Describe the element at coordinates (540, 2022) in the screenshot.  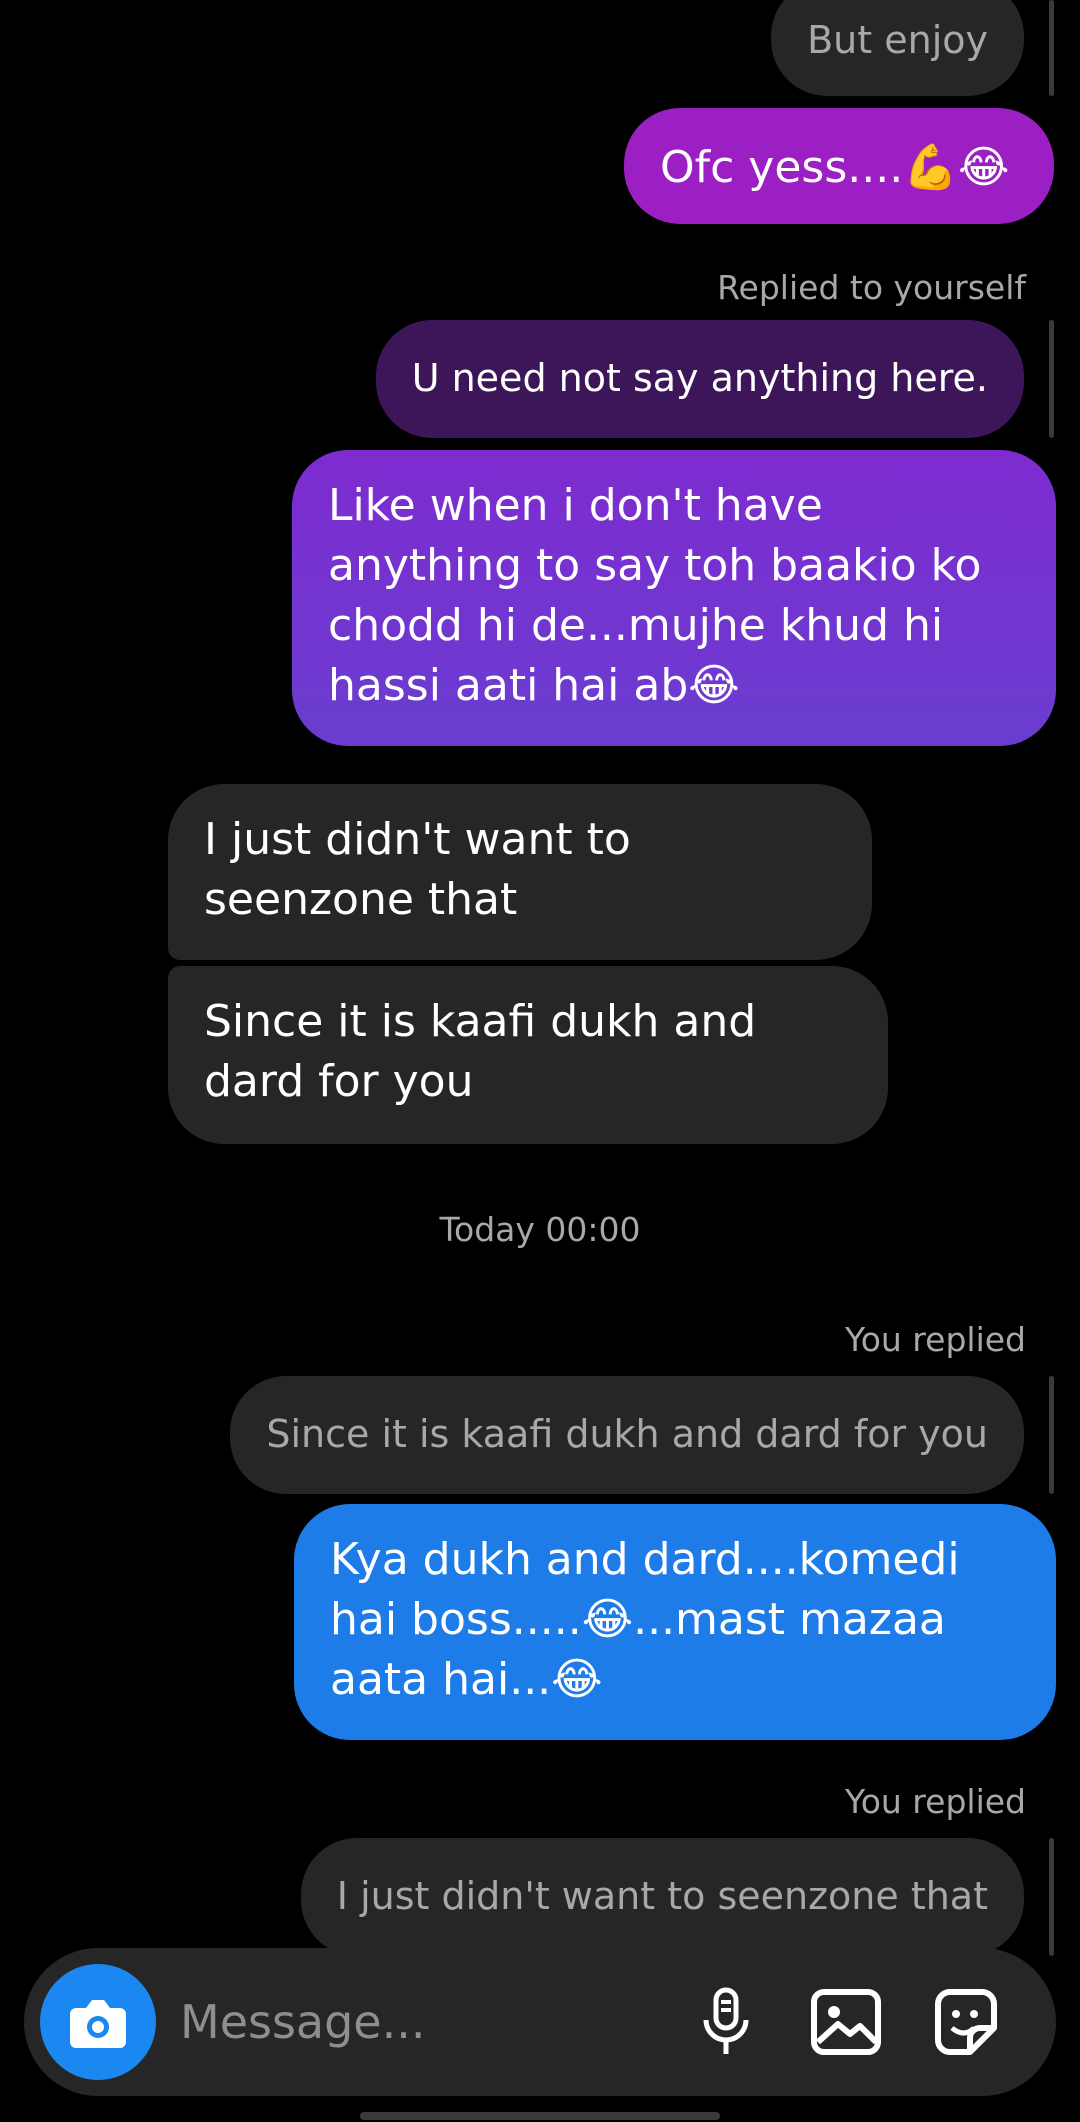
I see `message-composer` at that location.